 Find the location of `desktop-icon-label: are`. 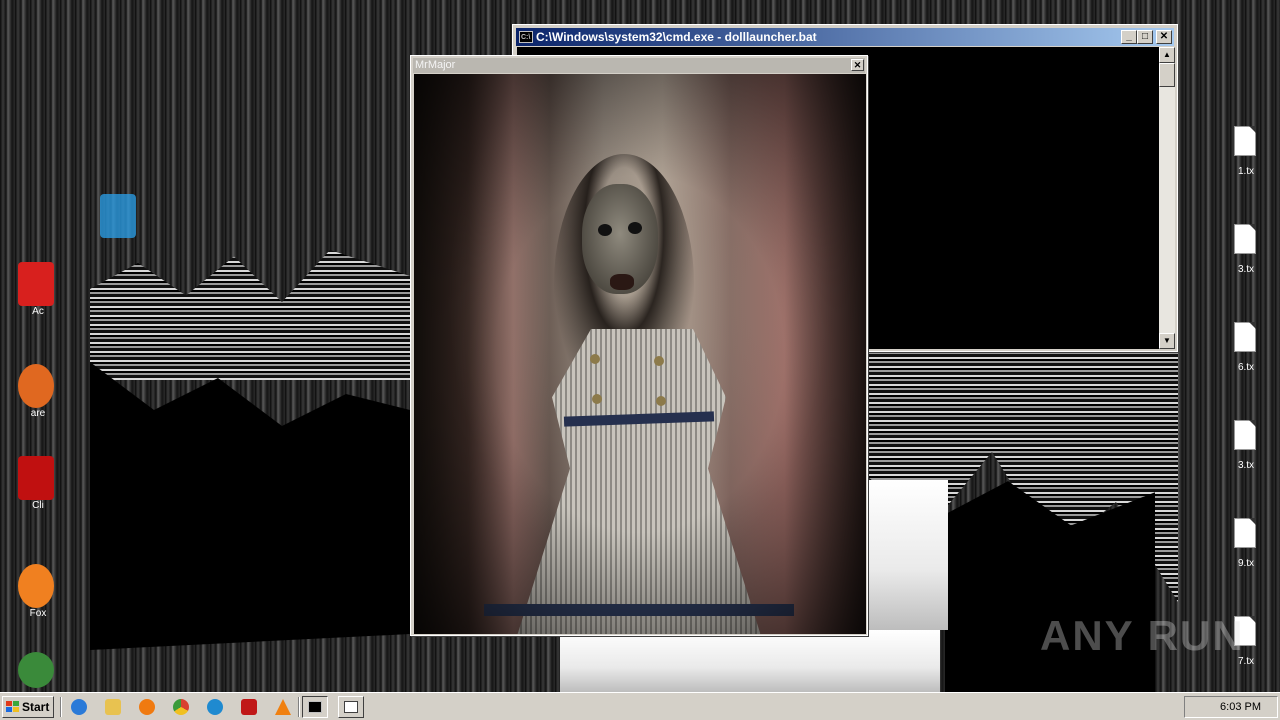

desktop-icon-label: are is located at coordinates (38, 413).